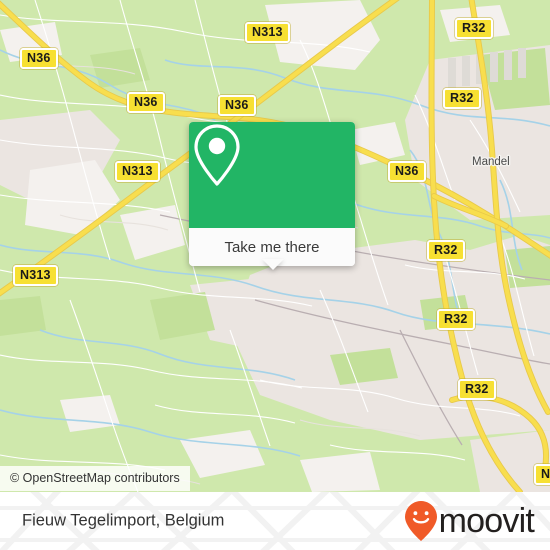 This screenshot has width=550, height=550. Describe the element at coordinates (217, 155) in the screenshot. I see `map-pin-icon` at that location.